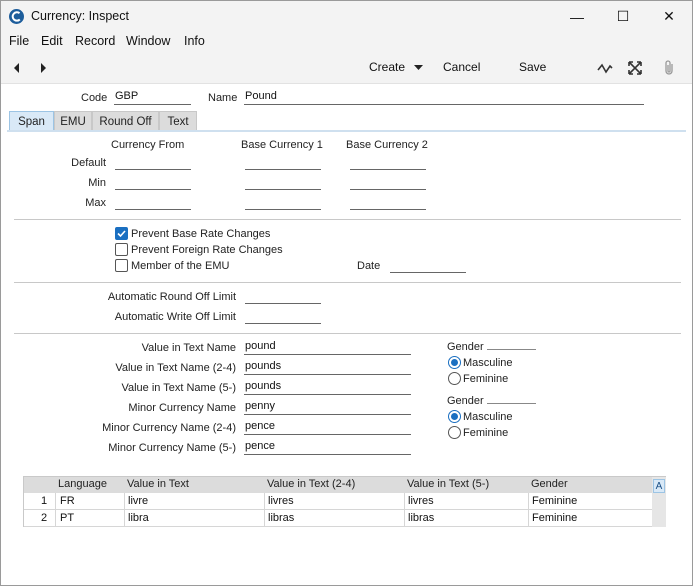  What do you see at coordinates (67, 518) in the screenshot?
I see `cell-language: PT` at bounding box center [67, 518].